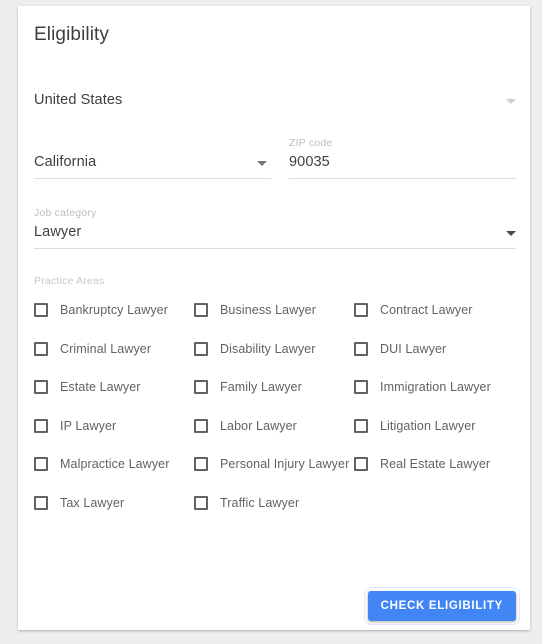  I want to click on practice-area-checkbox-item: Contract Lawyer, so click(434, 310).